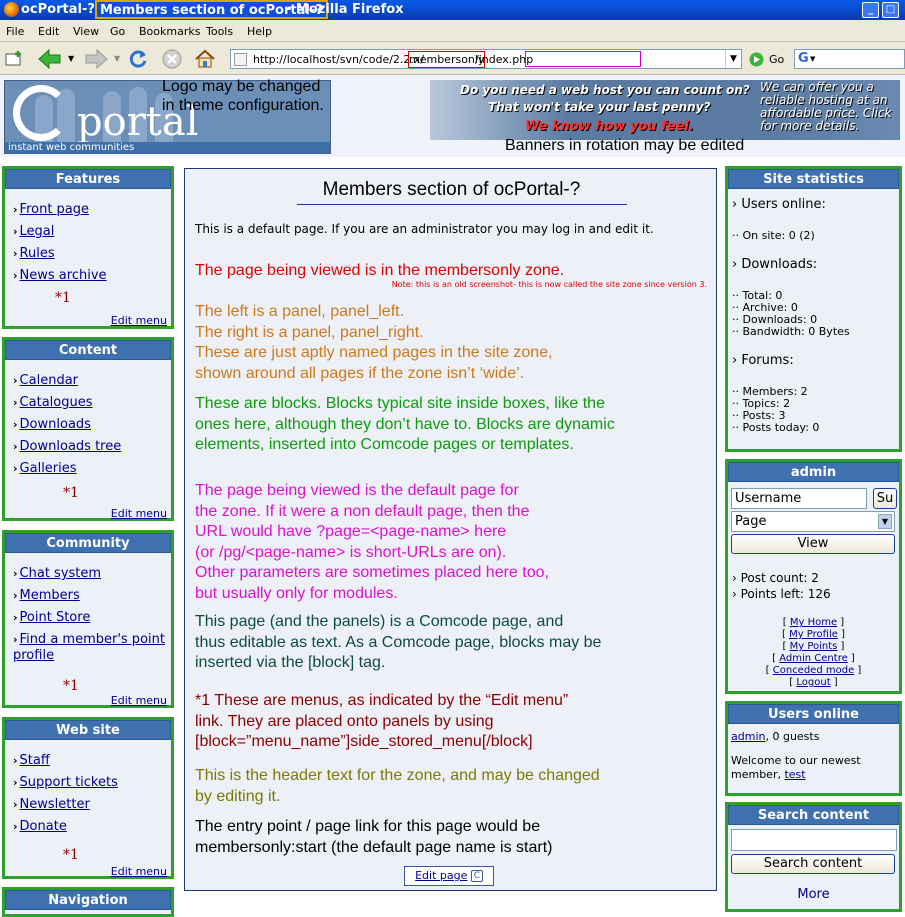 The width and height of the screenshot is (905, 917). I want to click on minimize-icon: _, so click(870, 10).